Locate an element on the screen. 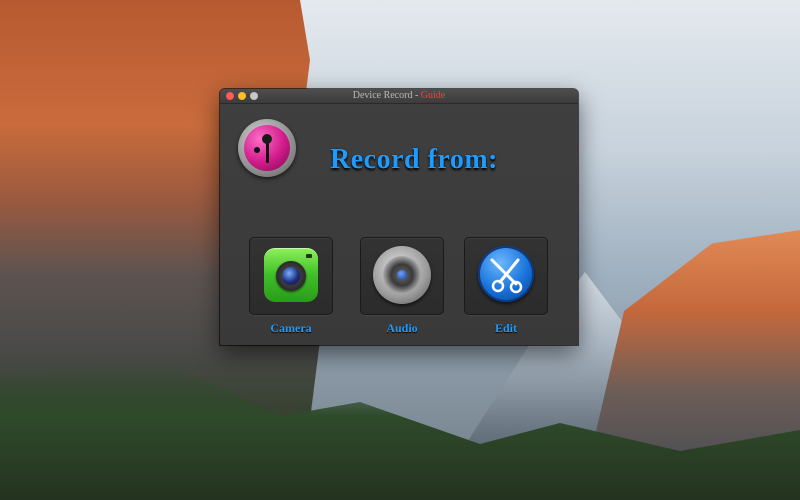 This screenshot has height=500, width=800. app-logo-icon is located at coordinates (267, 148).